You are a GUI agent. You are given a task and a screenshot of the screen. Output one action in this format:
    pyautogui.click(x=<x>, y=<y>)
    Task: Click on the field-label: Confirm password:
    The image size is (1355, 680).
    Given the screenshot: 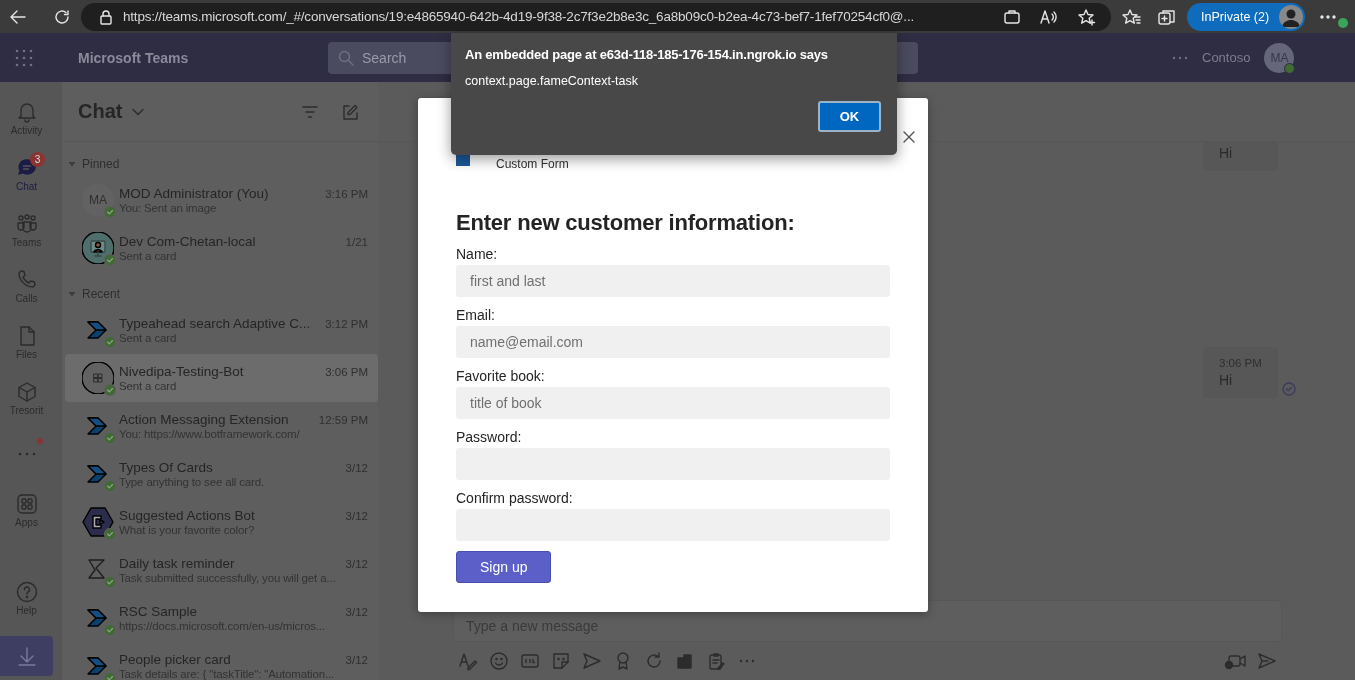 What is the action you would take?
    pyautogui.click(x=515, y=498)
    